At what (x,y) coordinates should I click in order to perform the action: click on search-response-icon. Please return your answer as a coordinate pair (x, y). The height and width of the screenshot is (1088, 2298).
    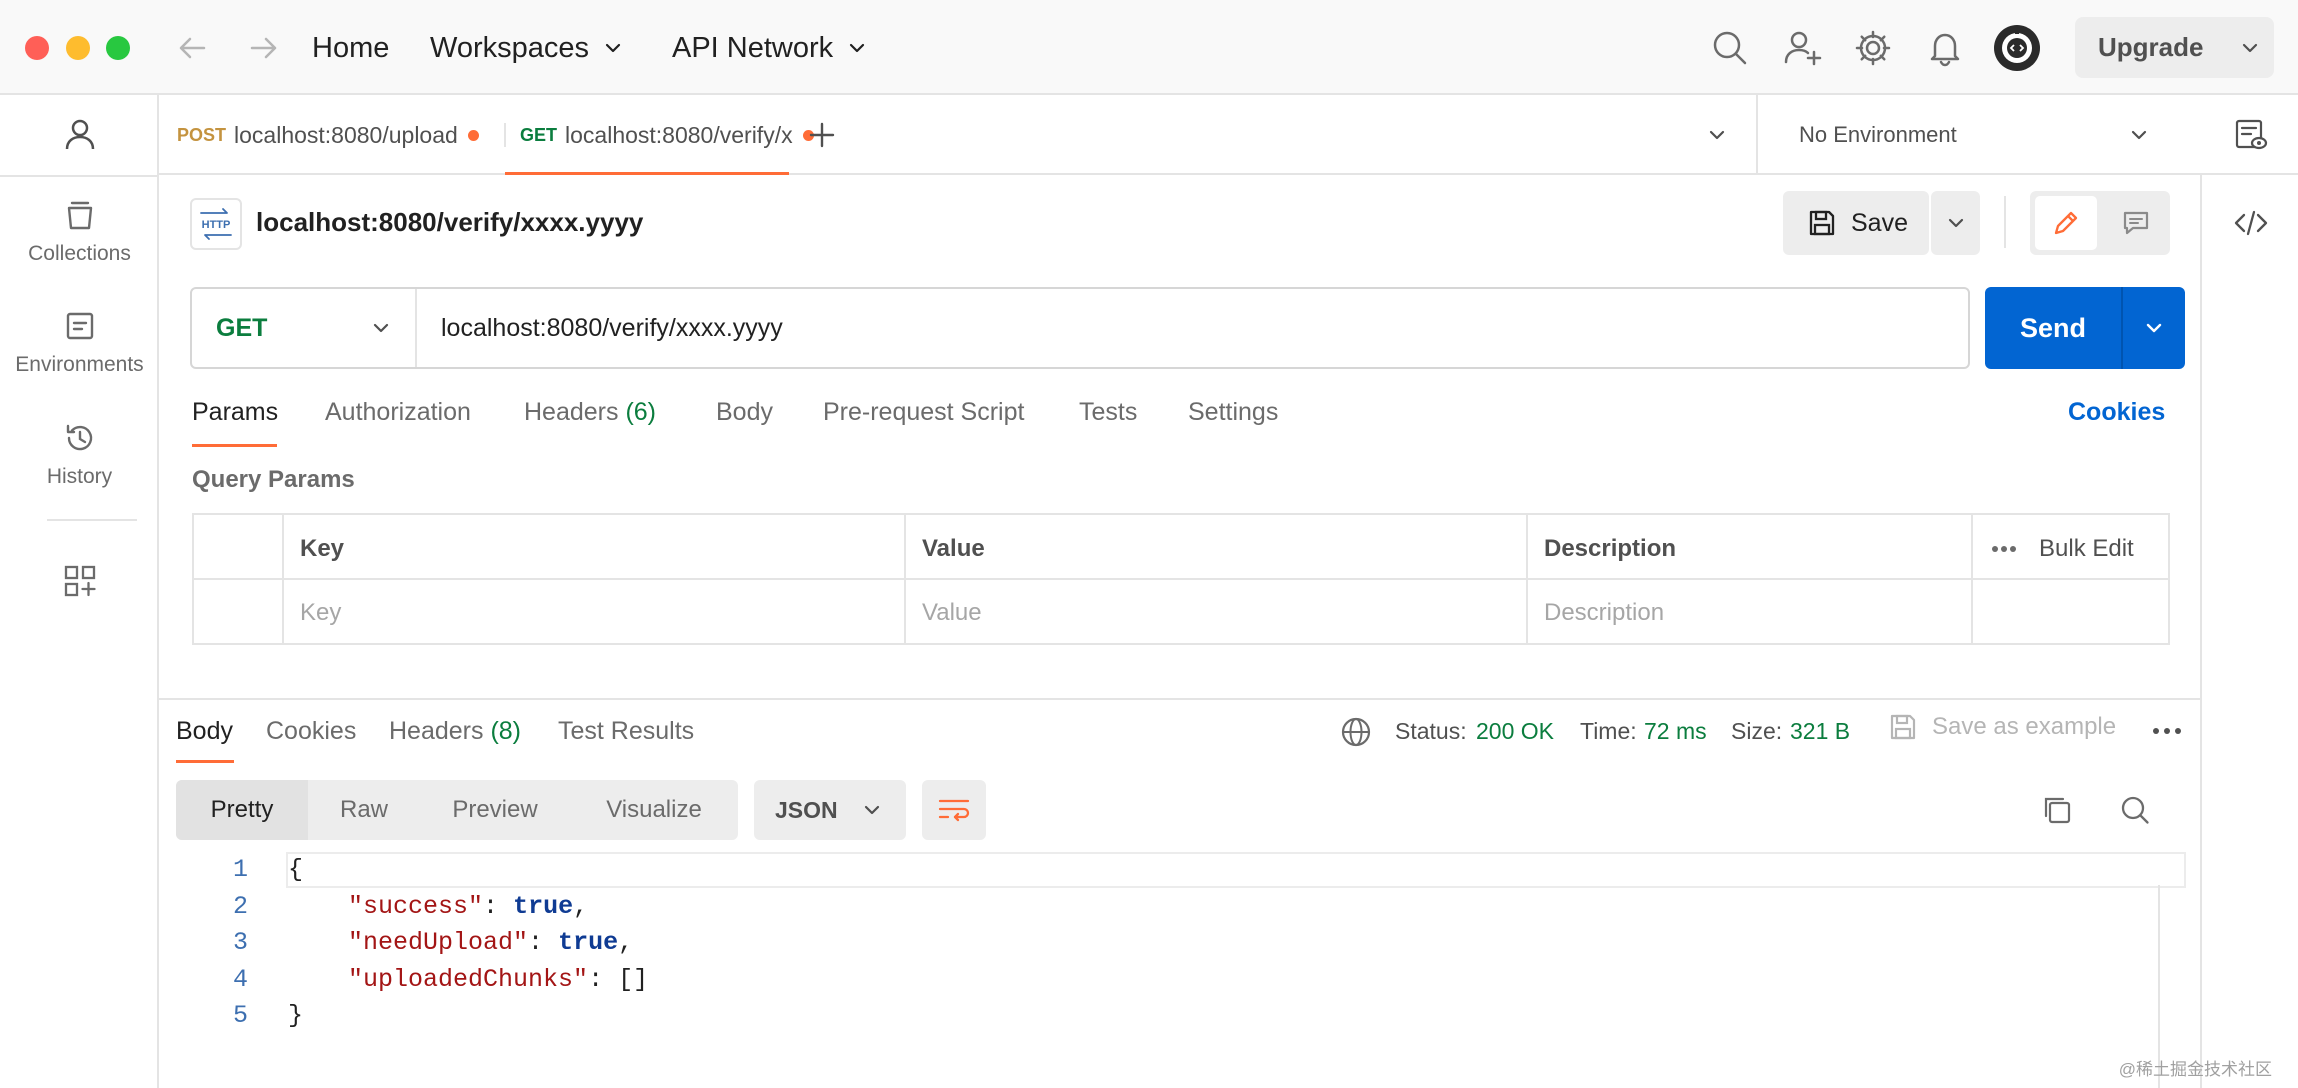
    Looking at the image, I should click on (2135, 810).